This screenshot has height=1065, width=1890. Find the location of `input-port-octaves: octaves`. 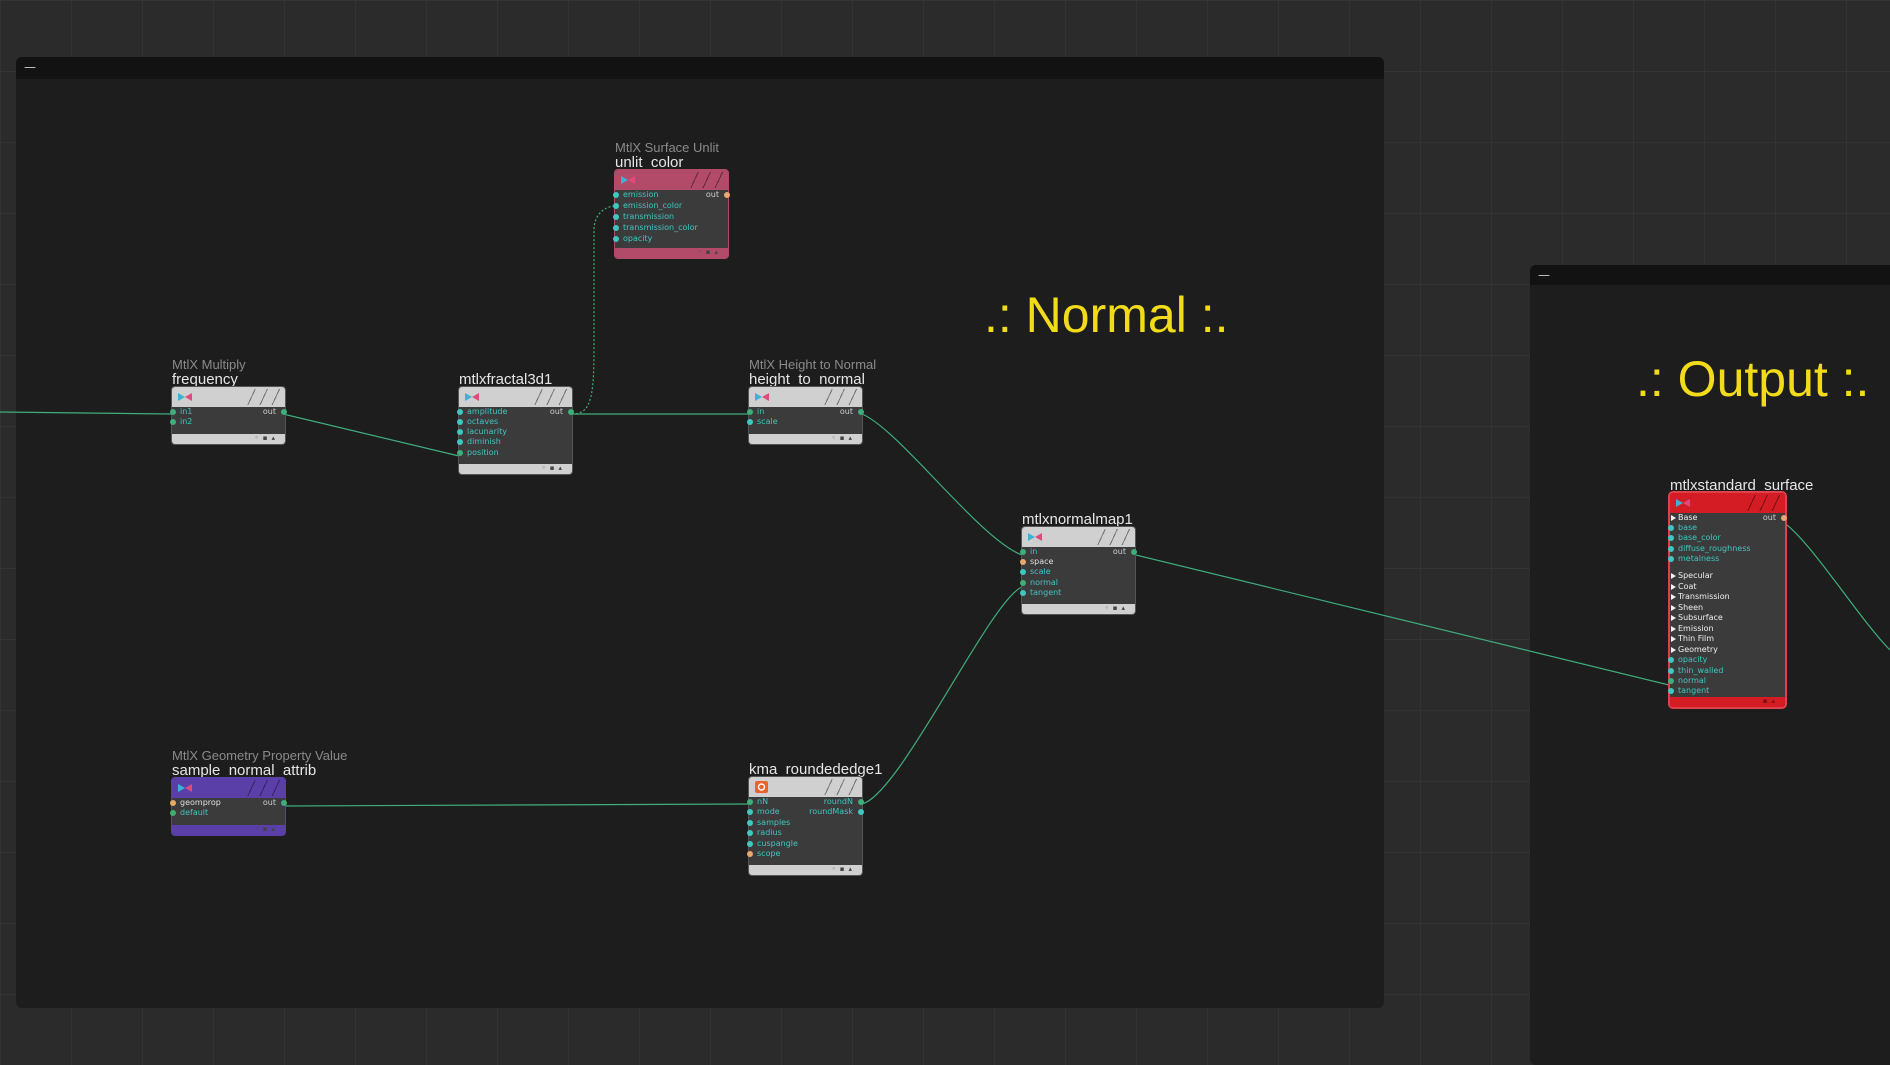

input-port-octaves: octaves is located at coordinates (482, 422).